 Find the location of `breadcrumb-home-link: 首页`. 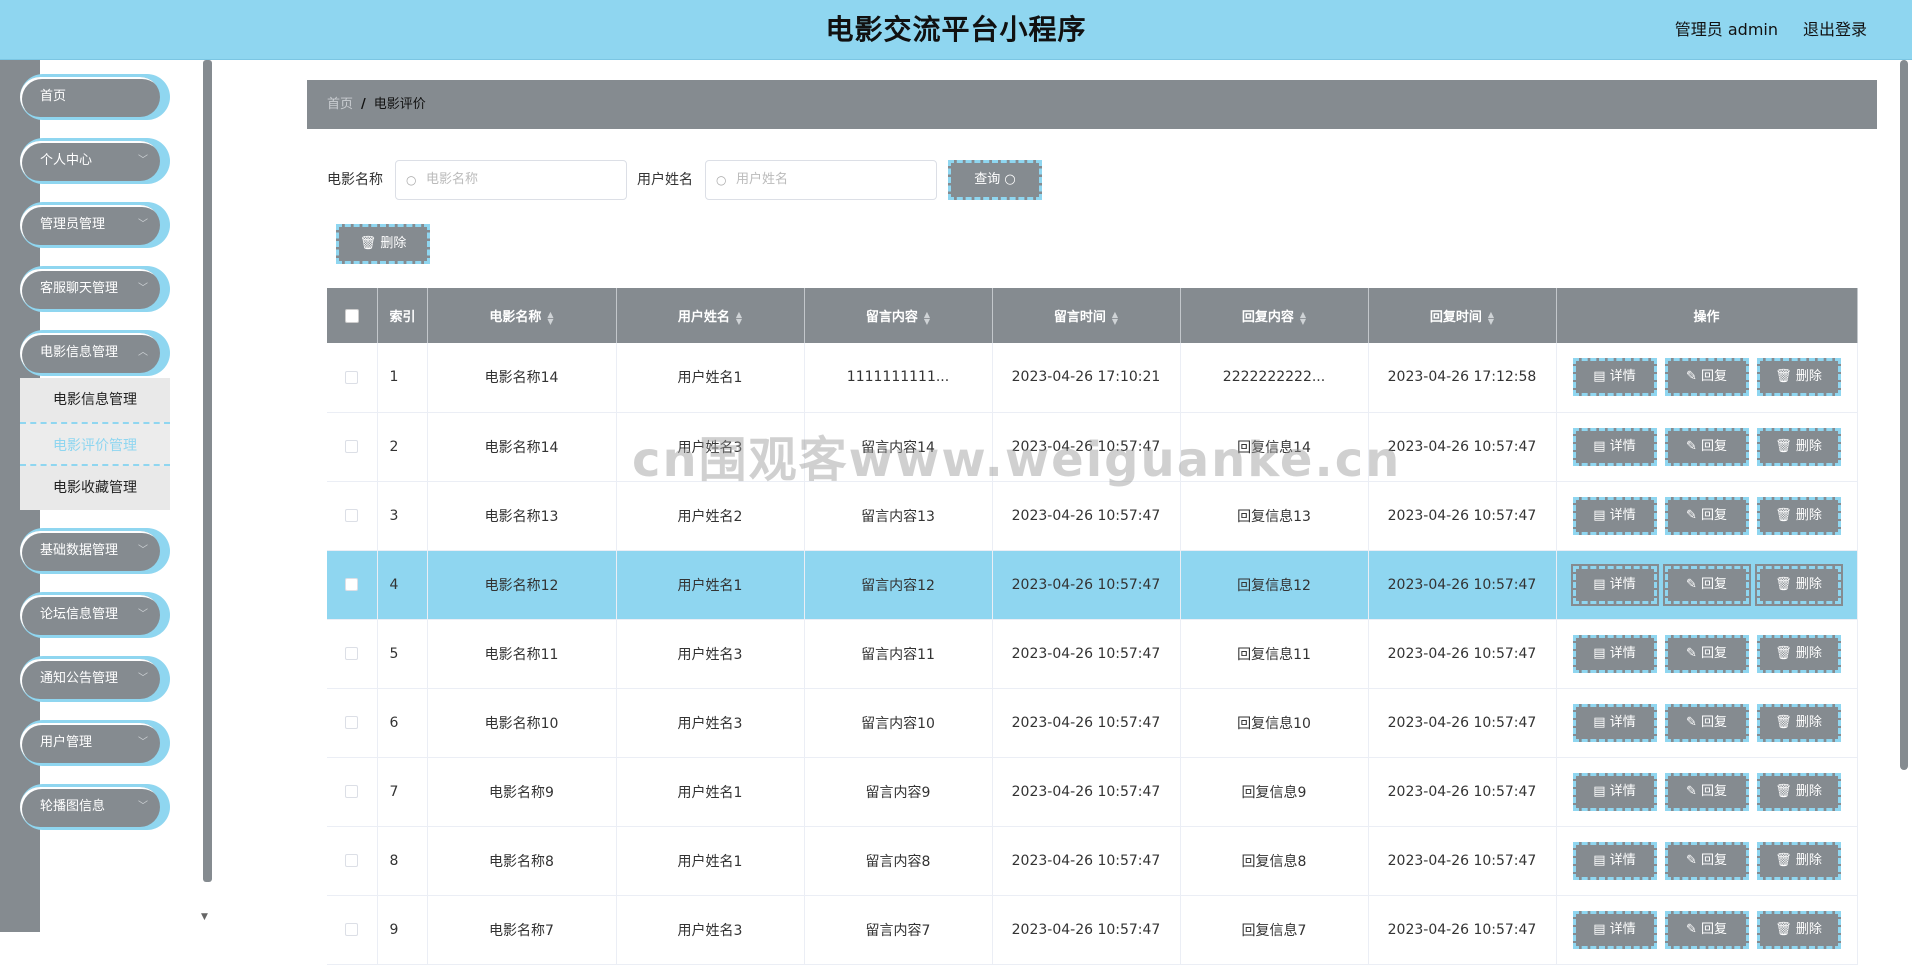

breadcrumb-home-link: 首页 is located at coordinates (340, 104).